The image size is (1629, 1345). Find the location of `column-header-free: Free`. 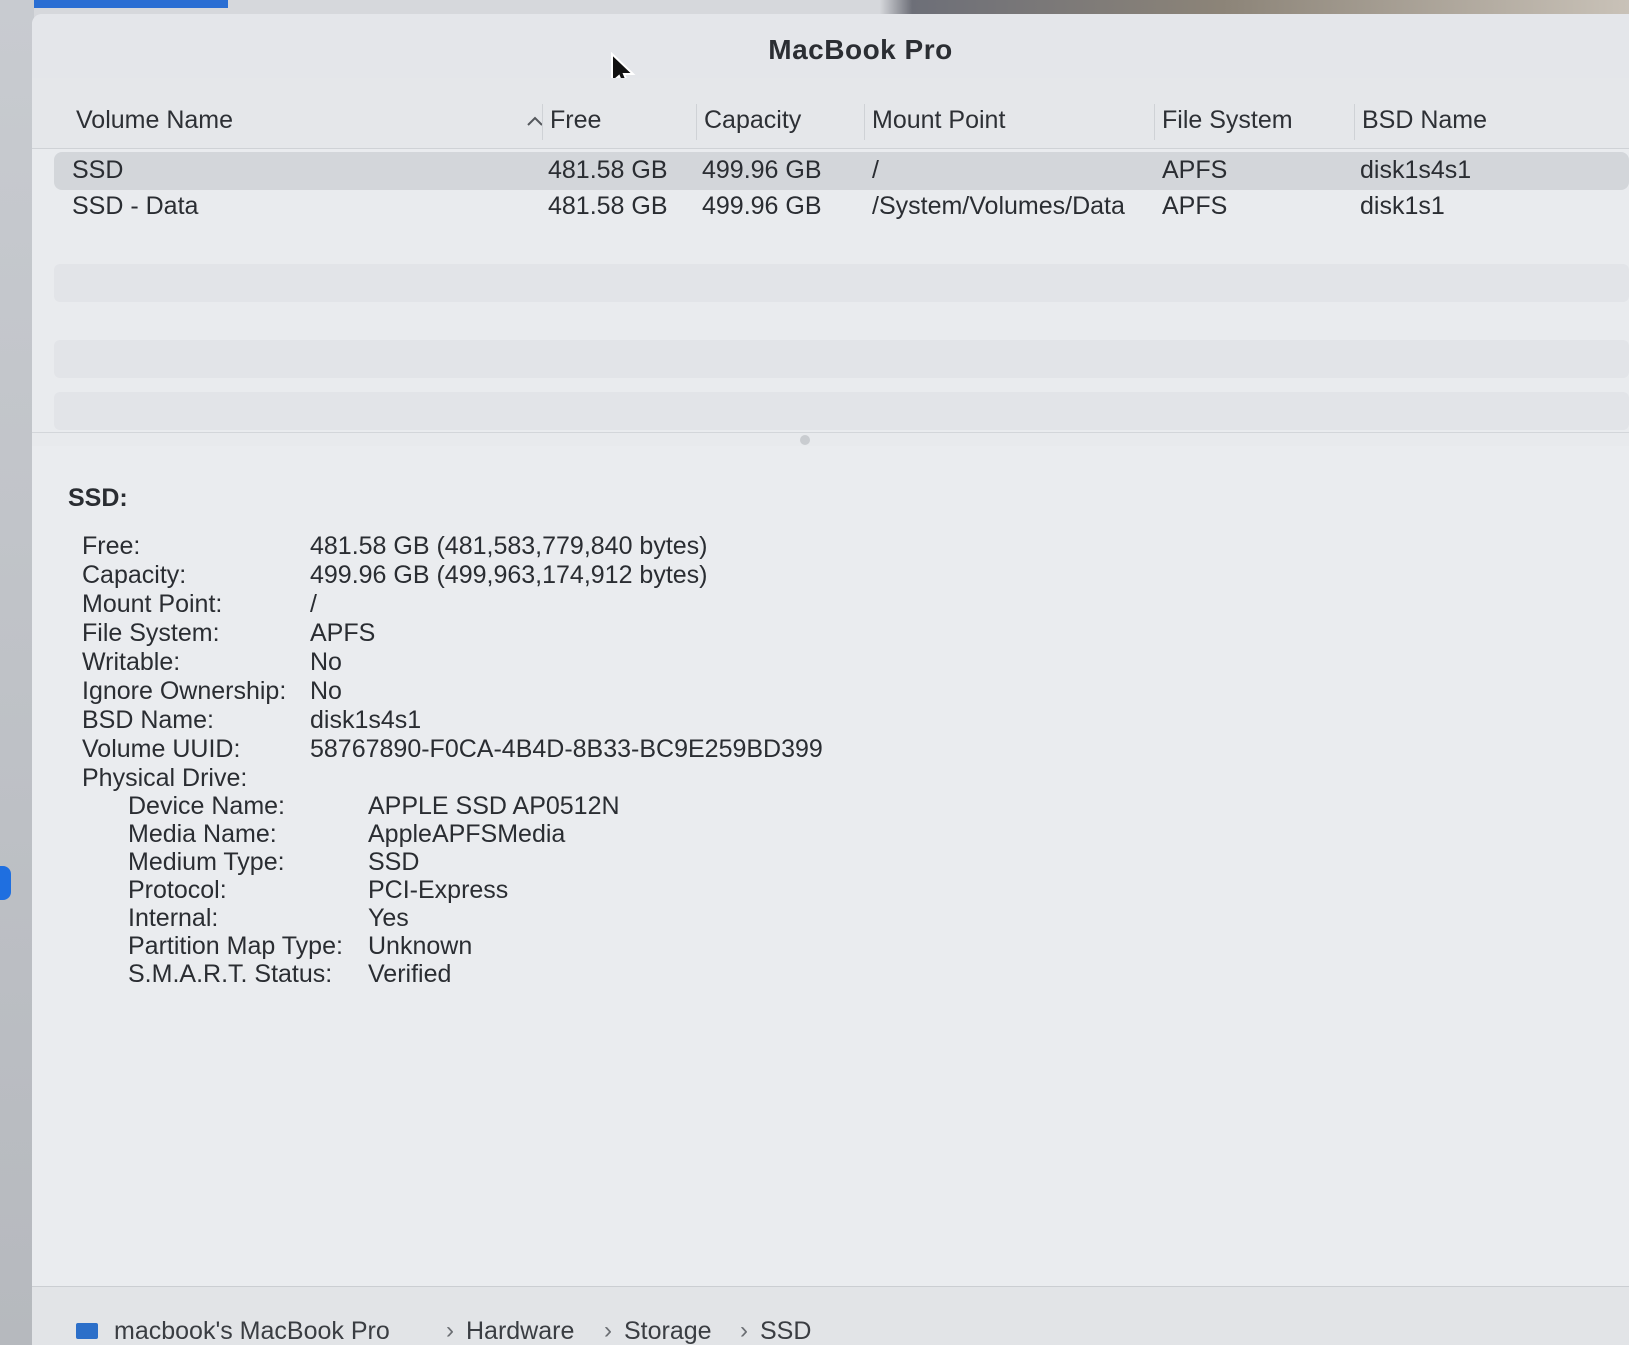

column-header-free: Free is located at coordinates (575, 120).